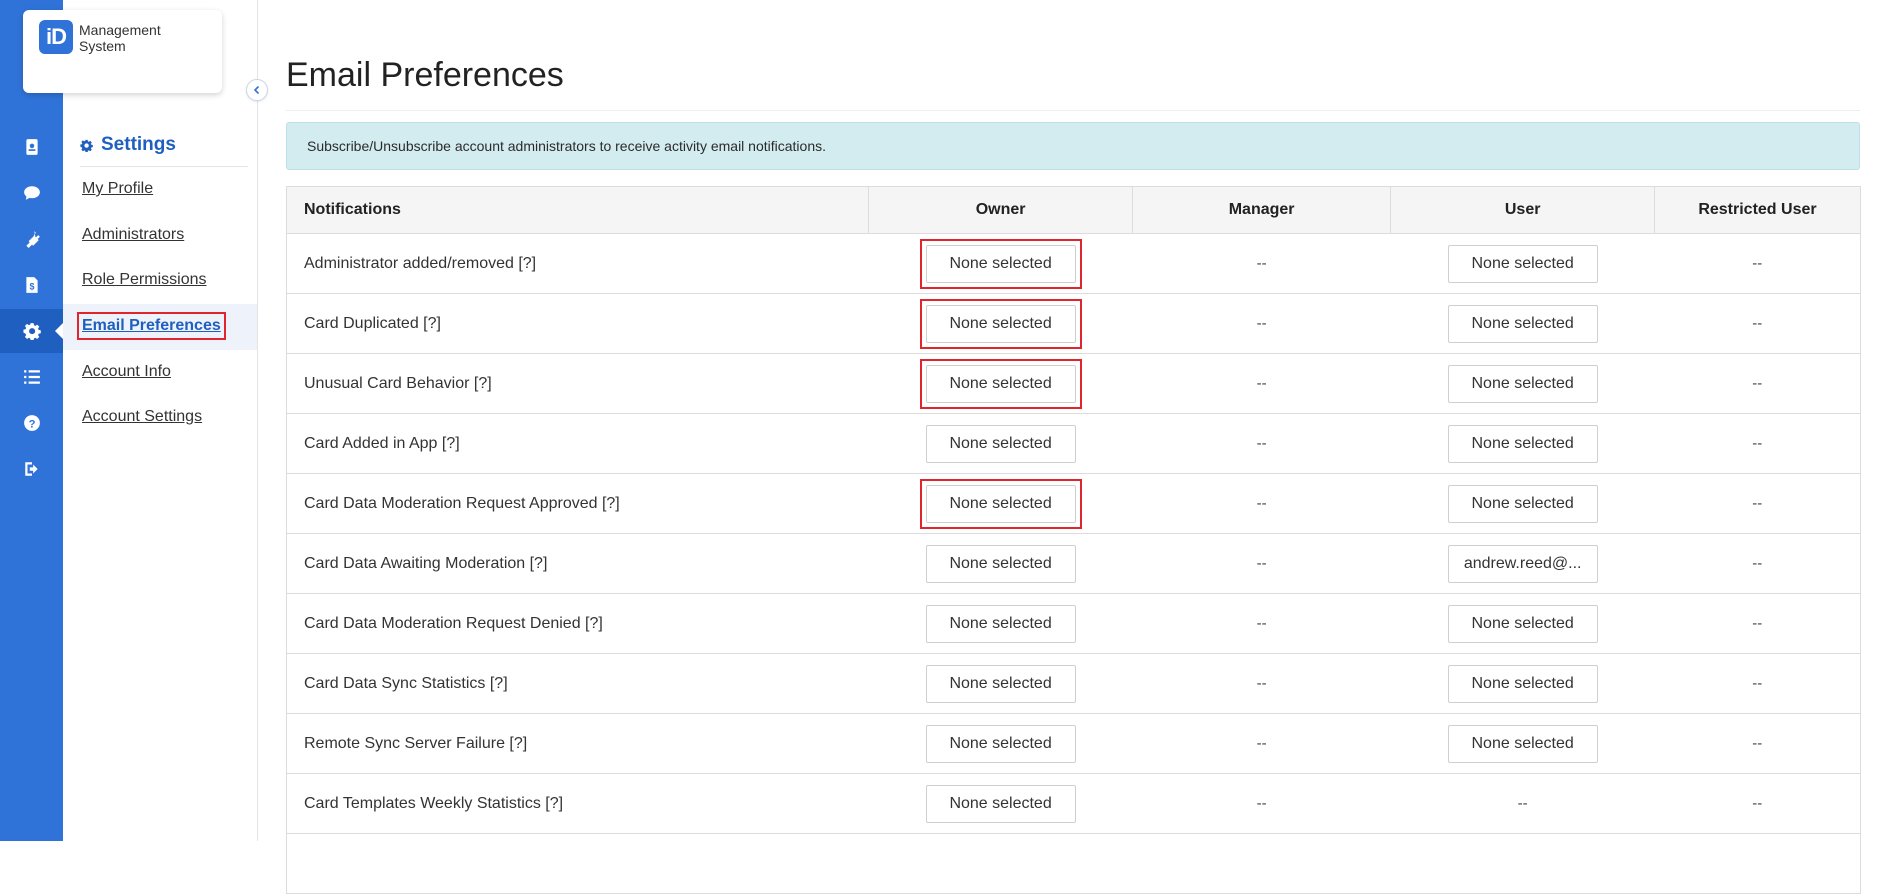 The image size is (1887, 894). I want to click on notification-name: Card Data Moderation Request Denied [?], so click(577, 623).